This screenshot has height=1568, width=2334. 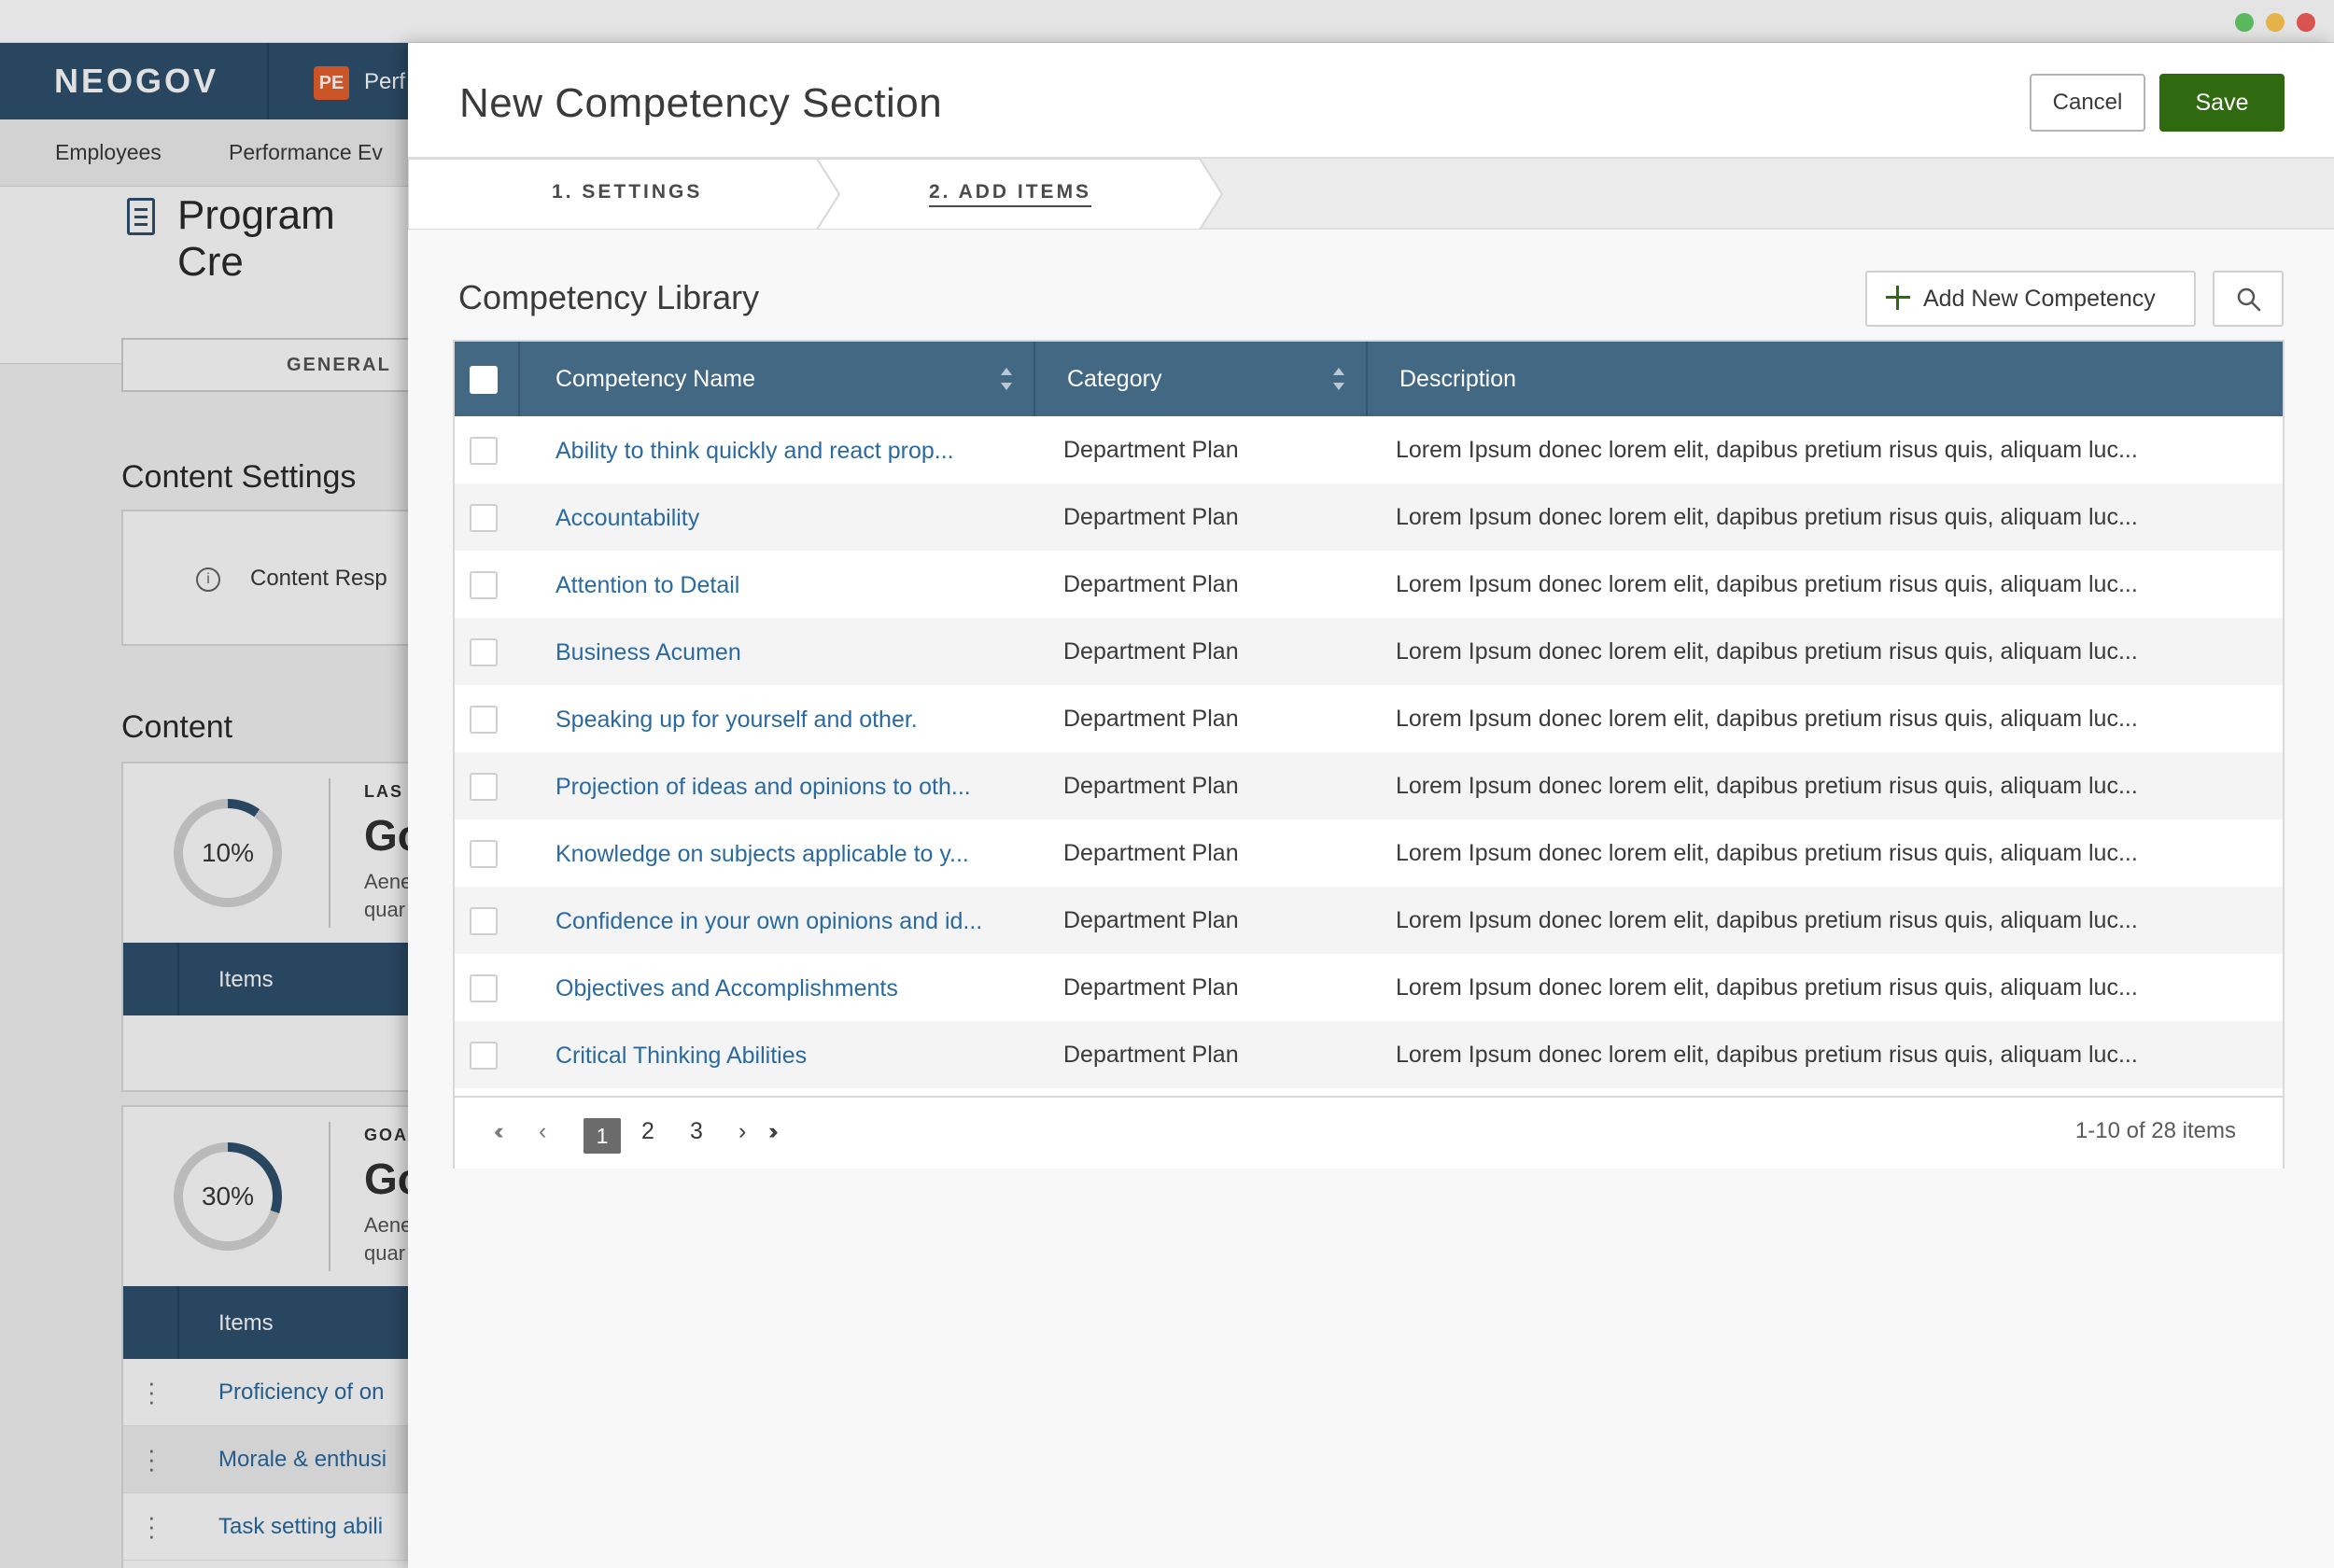 I want to click on save-button: Save, so click(x=2222, y=103).